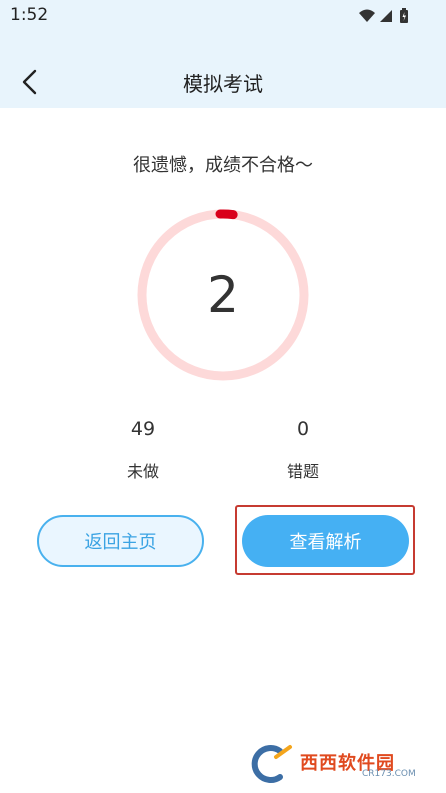 This screenshot has width=446, height=793. I want to click on result-message: 很遗憾，成绩不合格～, so click(223, 165).